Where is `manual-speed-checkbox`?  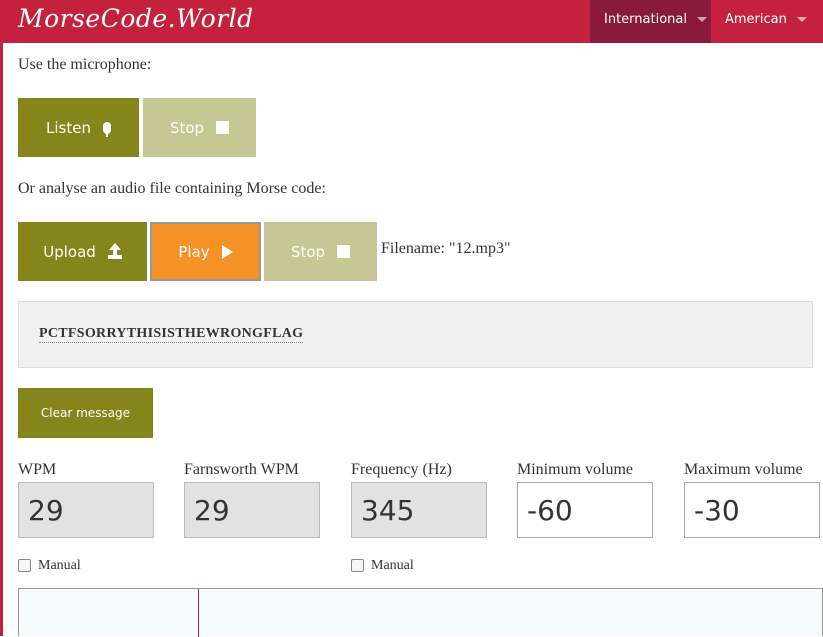 manual-speed-checkbox is located at coordinates (24, 565).